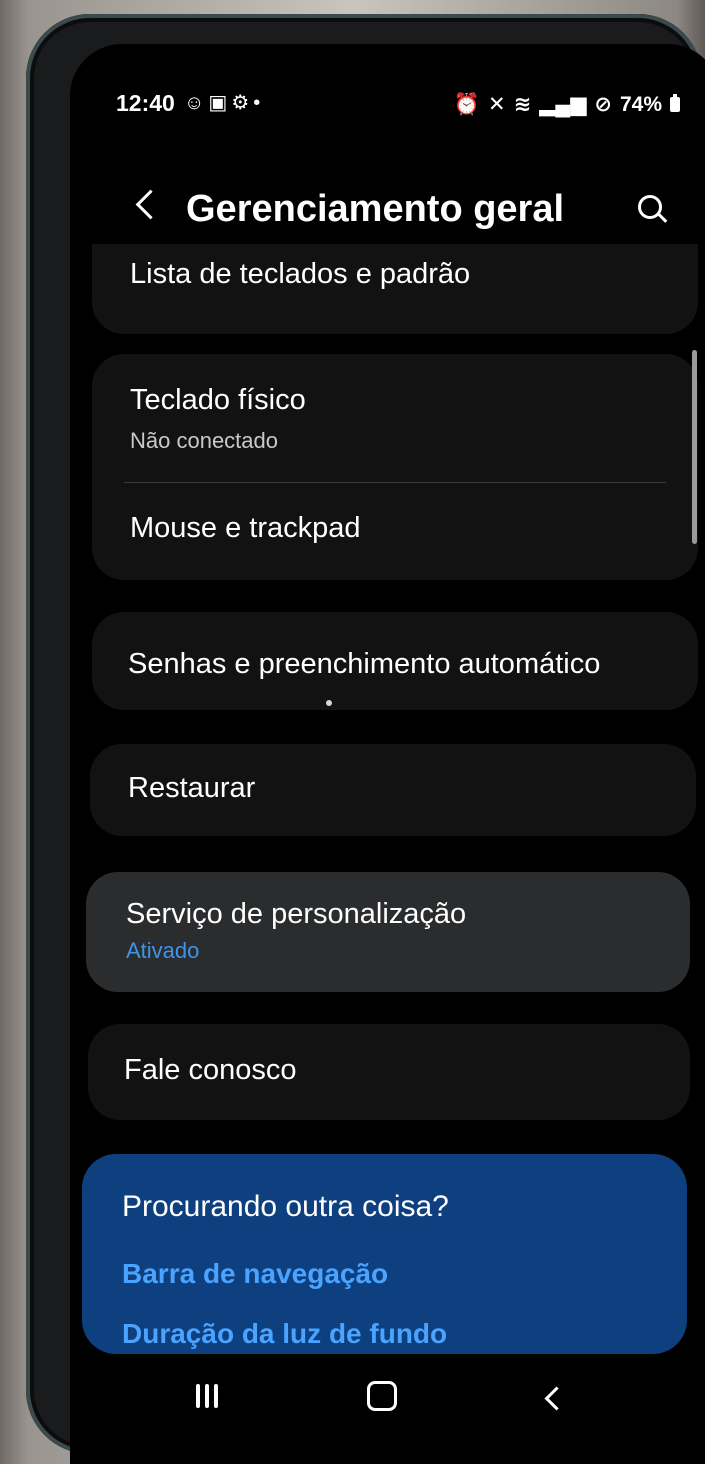  I want to click on mute-icon: ✕, so click(496, 104).